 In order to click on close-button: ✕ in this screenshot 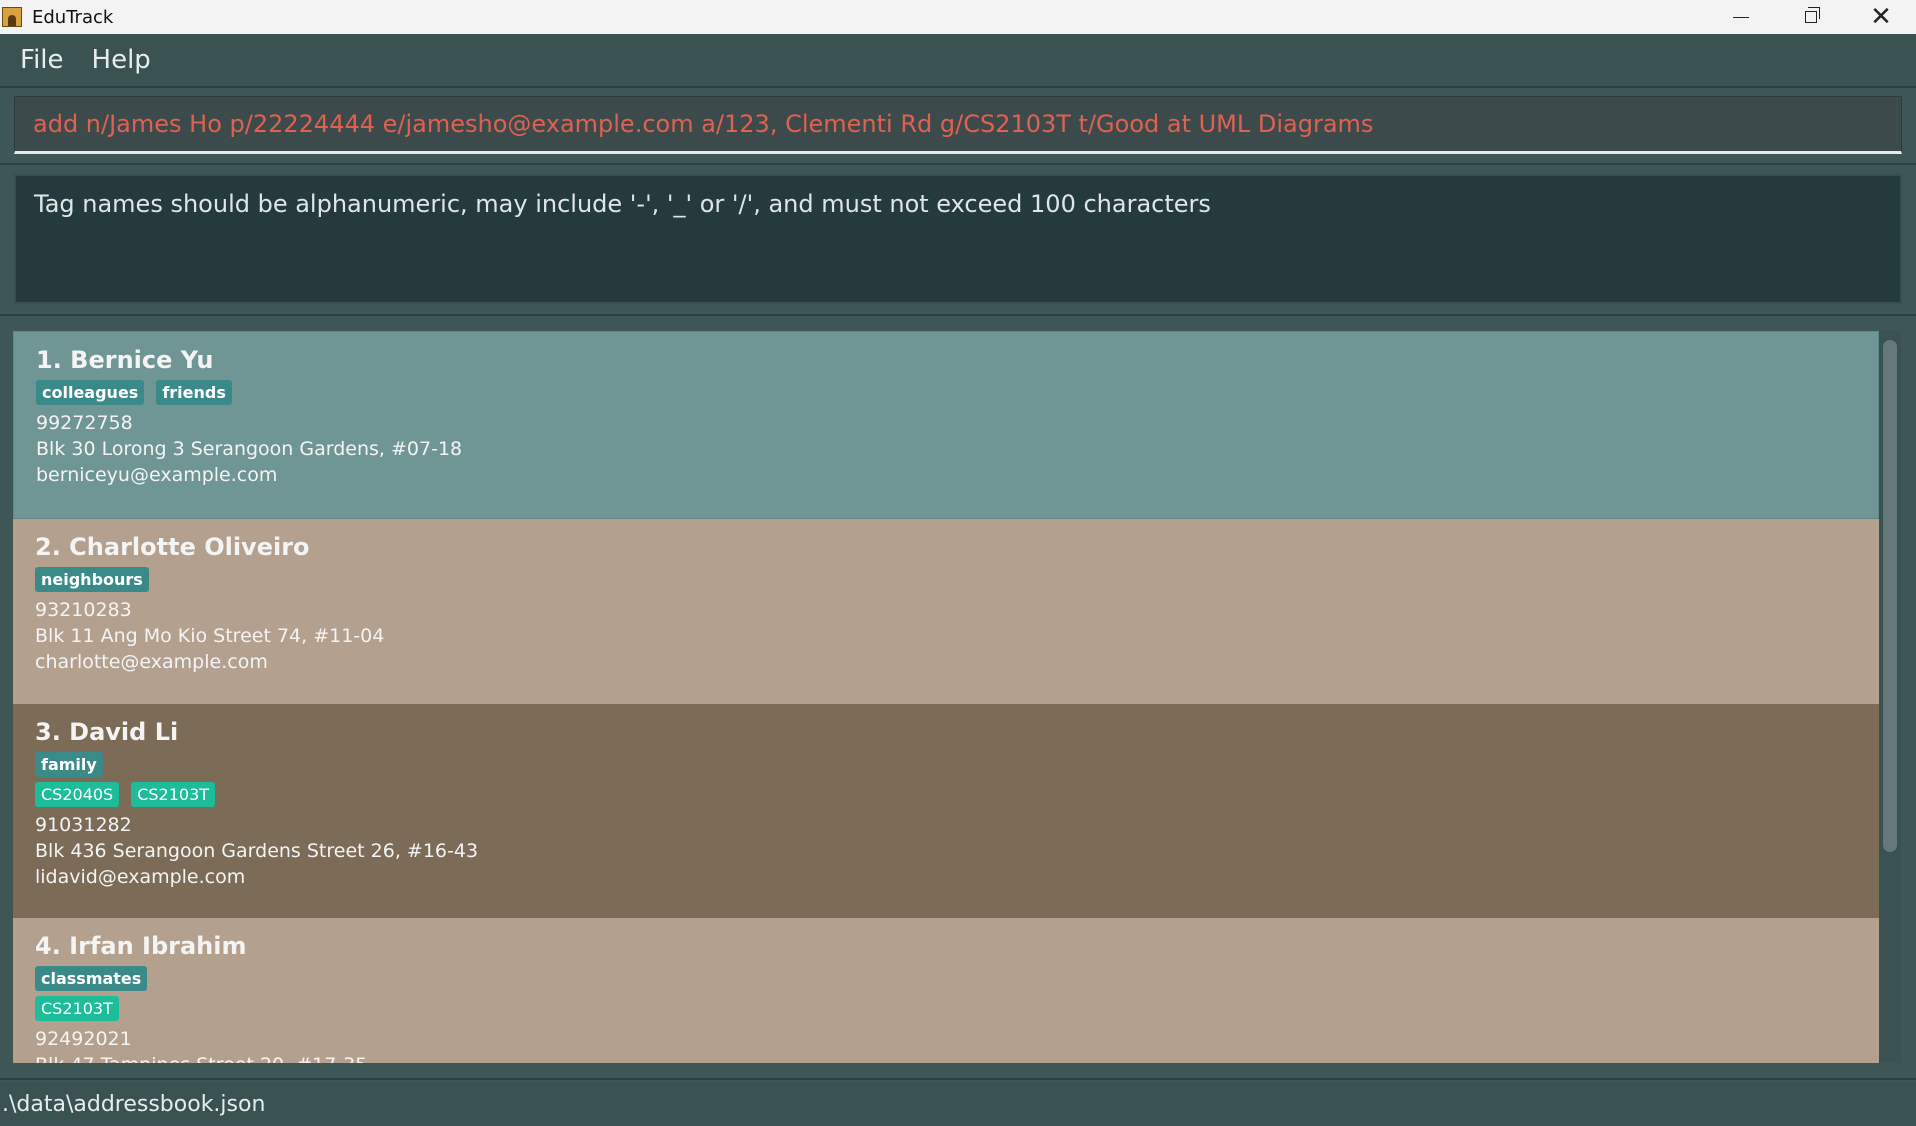, I will do `click(1881, 17)`.